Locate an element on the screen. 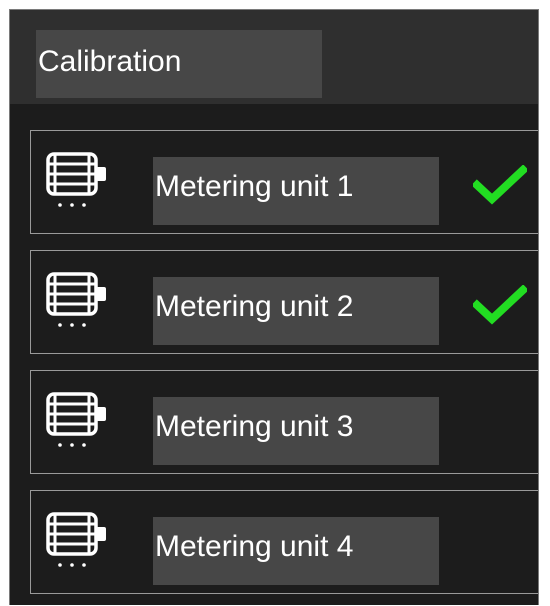 The image size is (550, 606). page-title: Calibration is located at coordinates (179, 64).